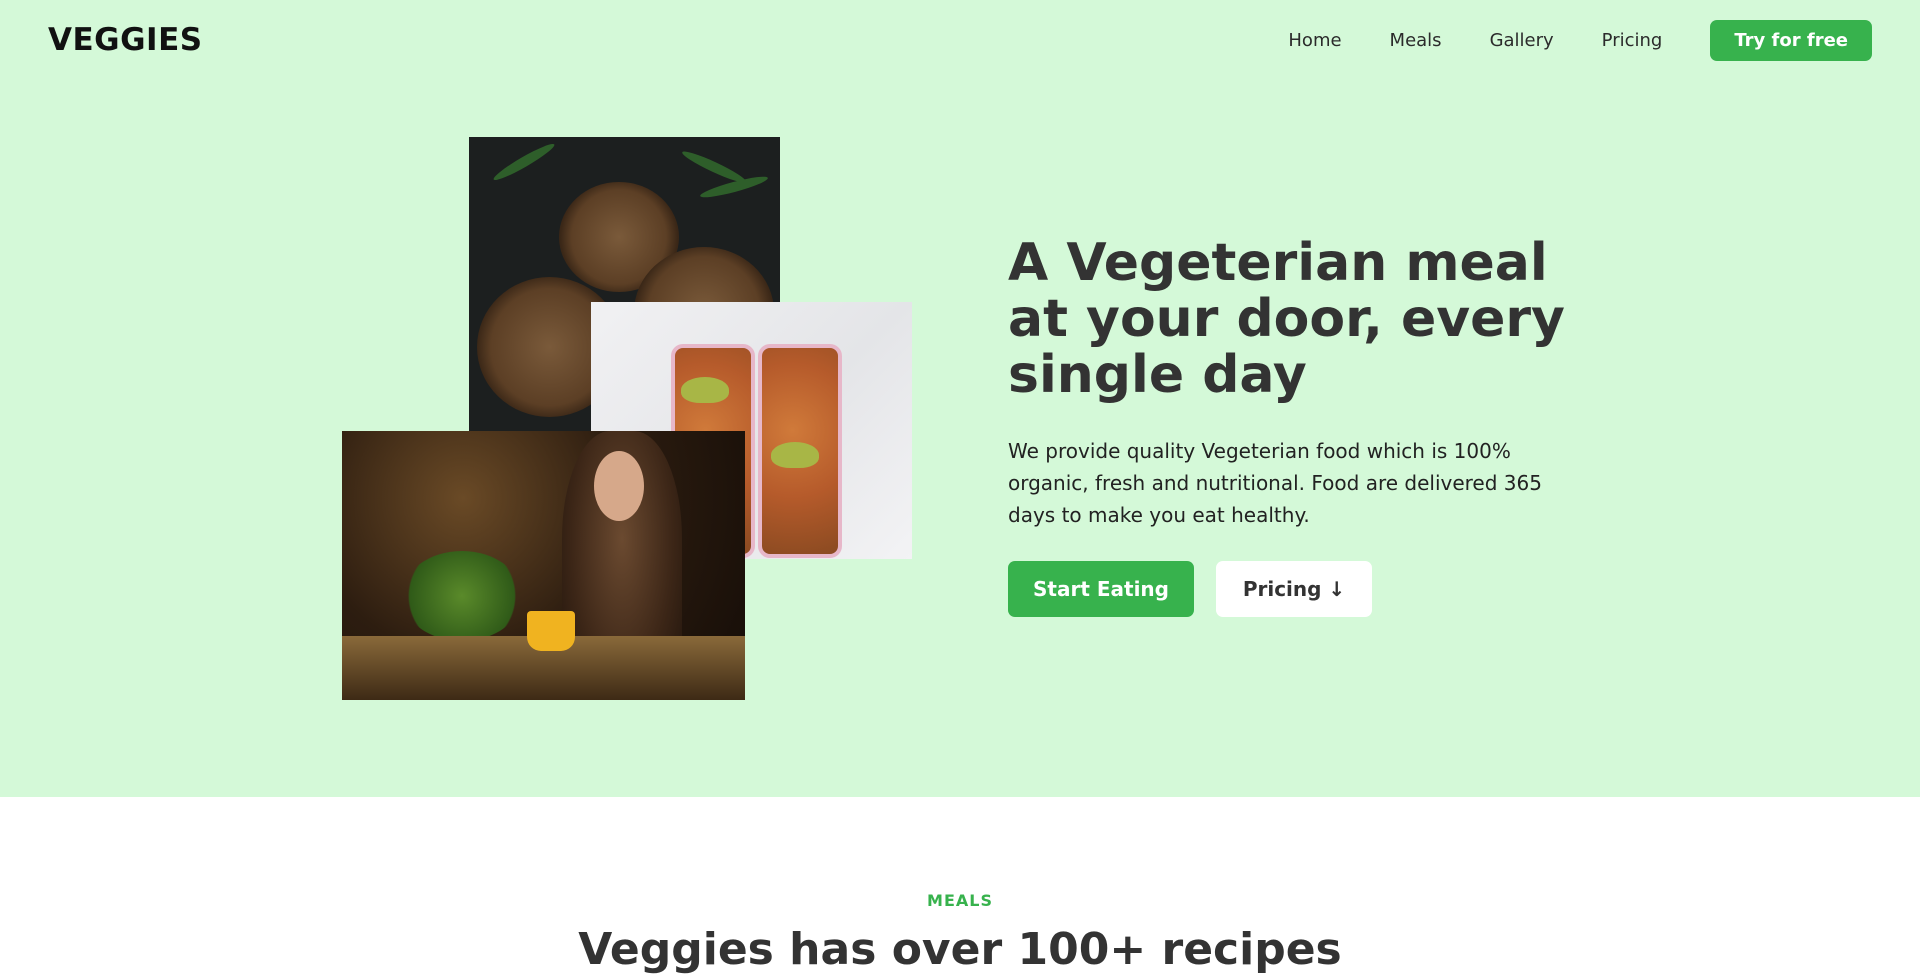  I want to click on dining-image, so click(543, 565).